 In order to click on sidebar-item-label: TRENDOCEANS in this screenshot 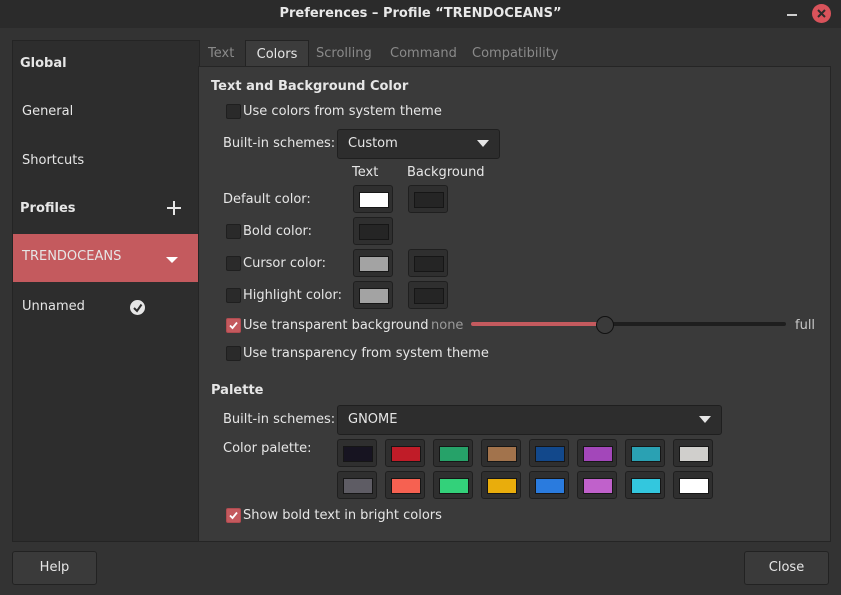, I will do `click(72, 256)`.